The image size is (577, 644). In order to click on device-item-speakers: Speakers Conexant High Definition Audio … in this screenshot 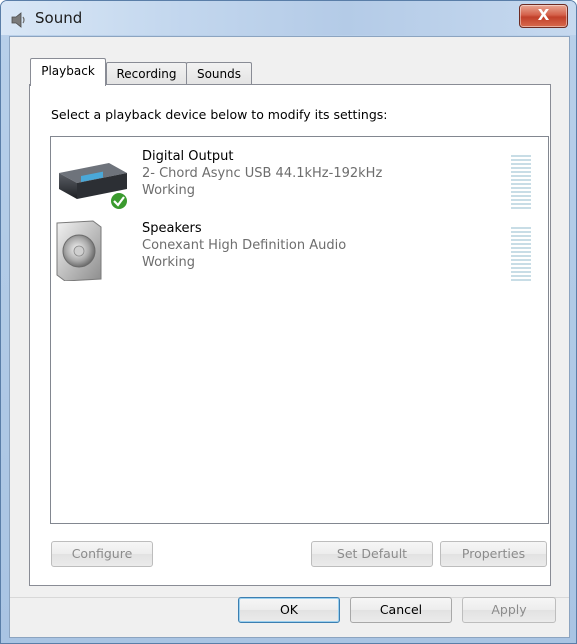, I will do `click(298, 252)`.